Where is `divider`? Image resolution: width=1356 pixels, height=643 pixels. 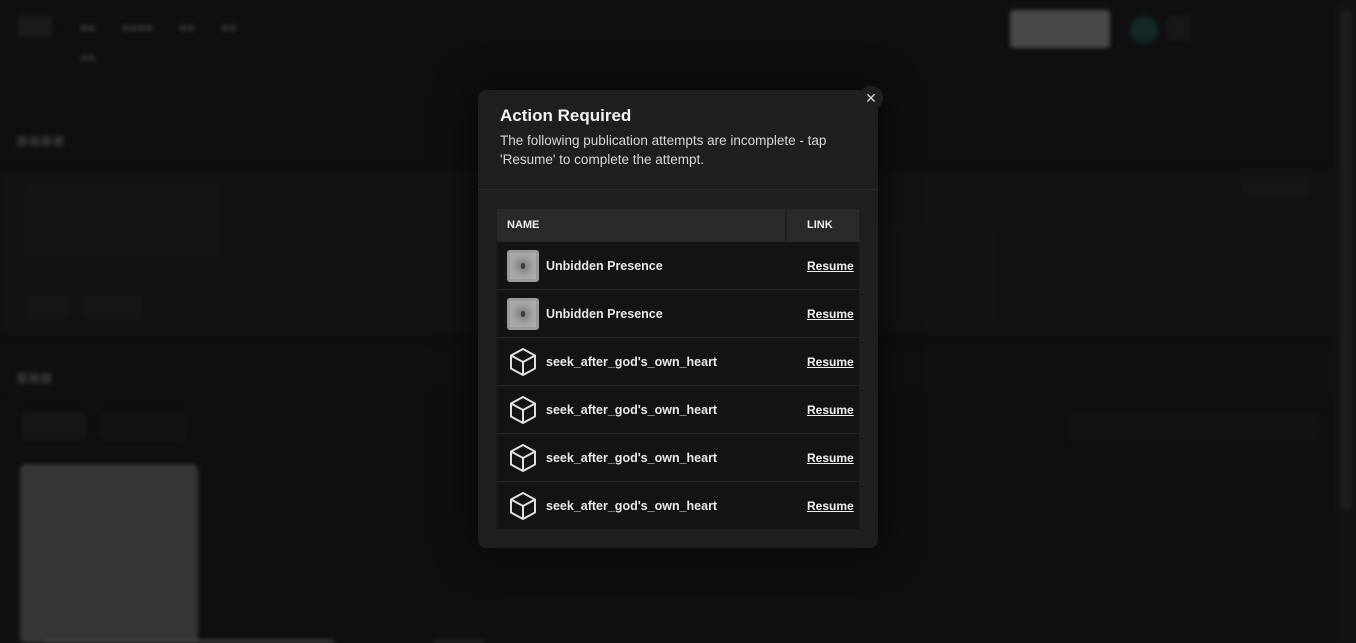 divider is located at coordinates (678, 189).